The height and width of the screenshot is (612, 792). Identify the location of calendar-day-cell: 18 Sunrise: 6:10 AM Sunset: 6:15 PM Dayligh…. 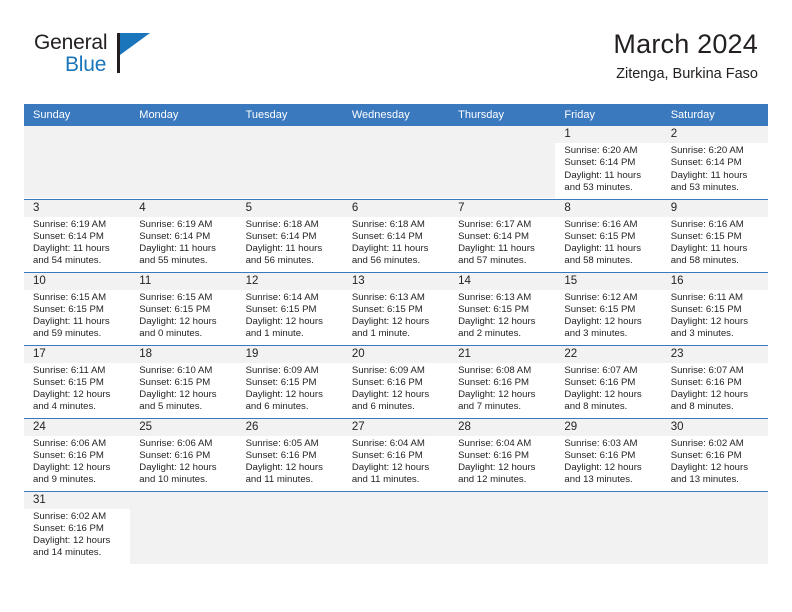
(183, 382).